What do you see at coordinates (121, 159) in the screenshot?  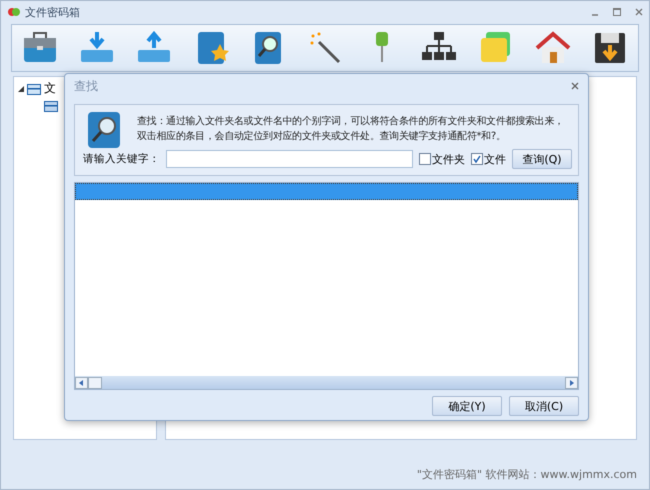 I see `keyword-label: 请输入关键字：` at bounding box center [121, 159].